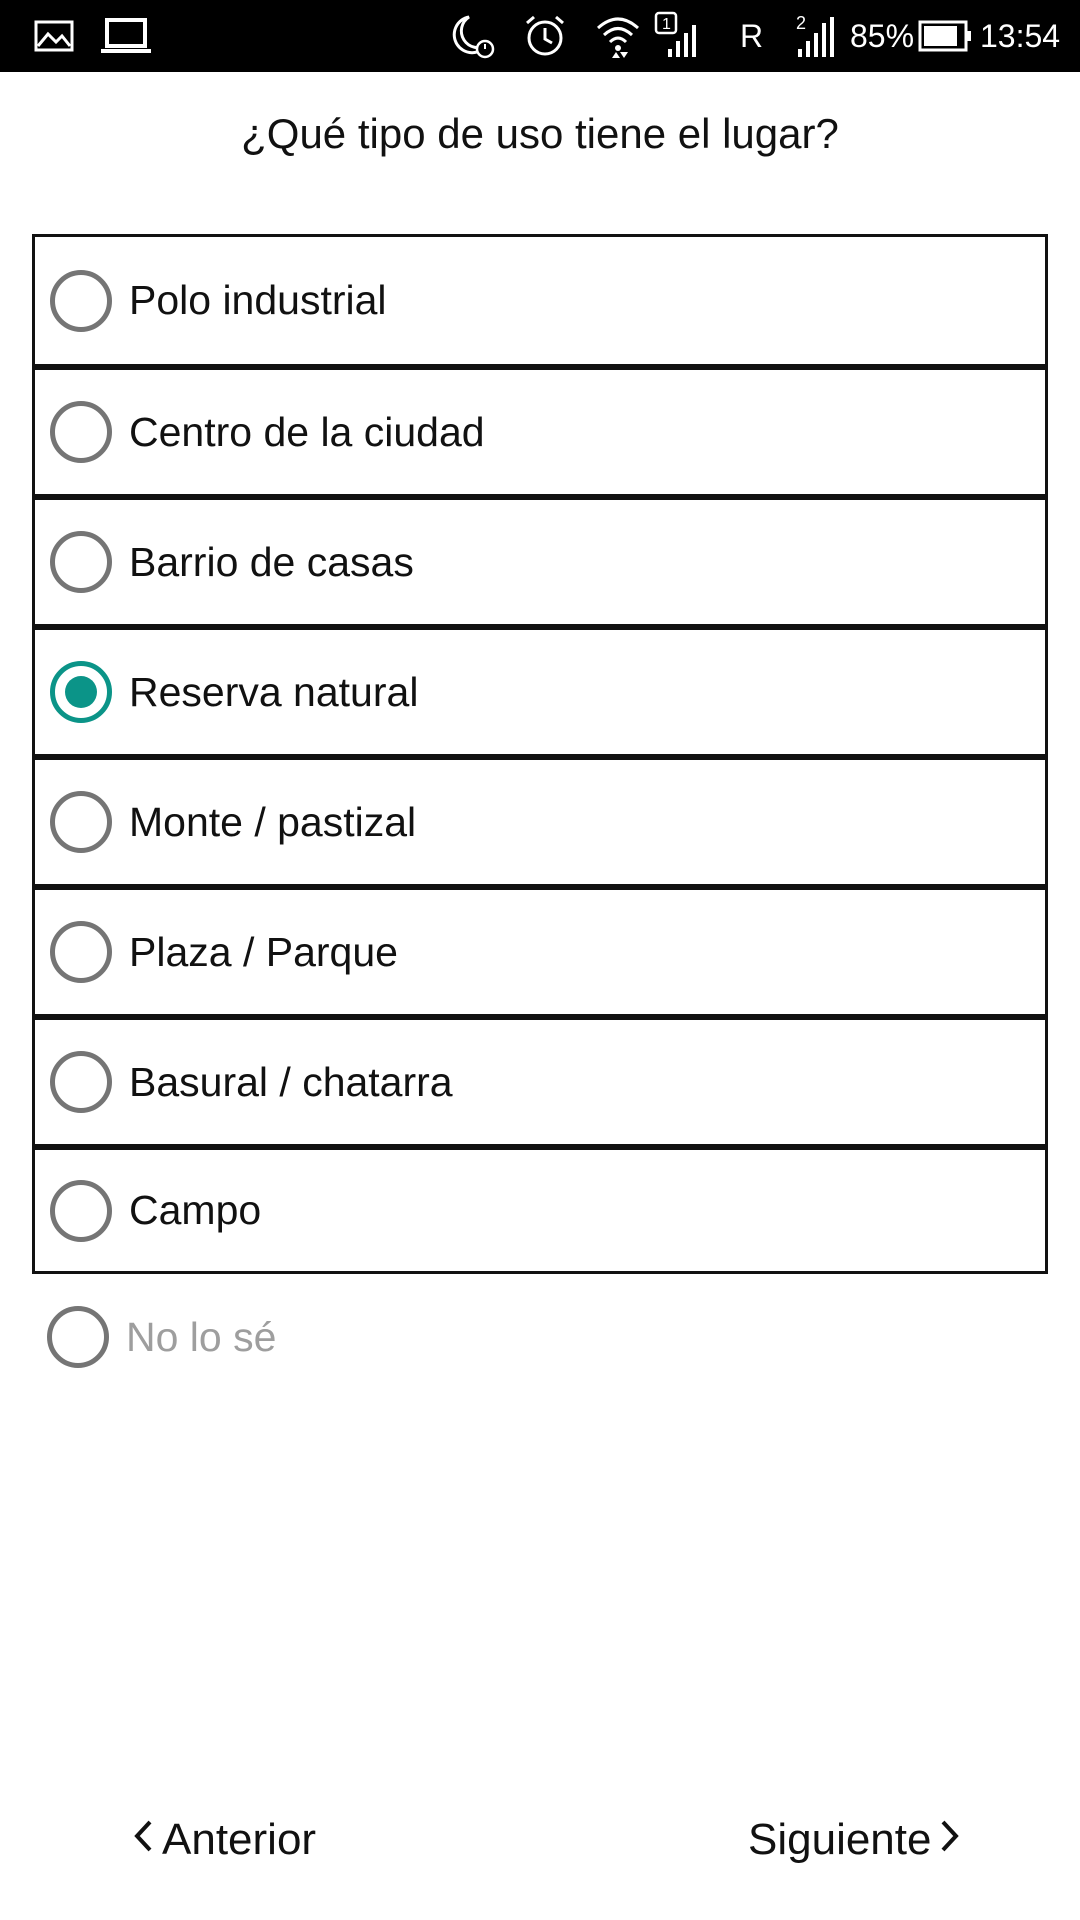  I want to click on option-label: Polo industrial, so click(258, 300).